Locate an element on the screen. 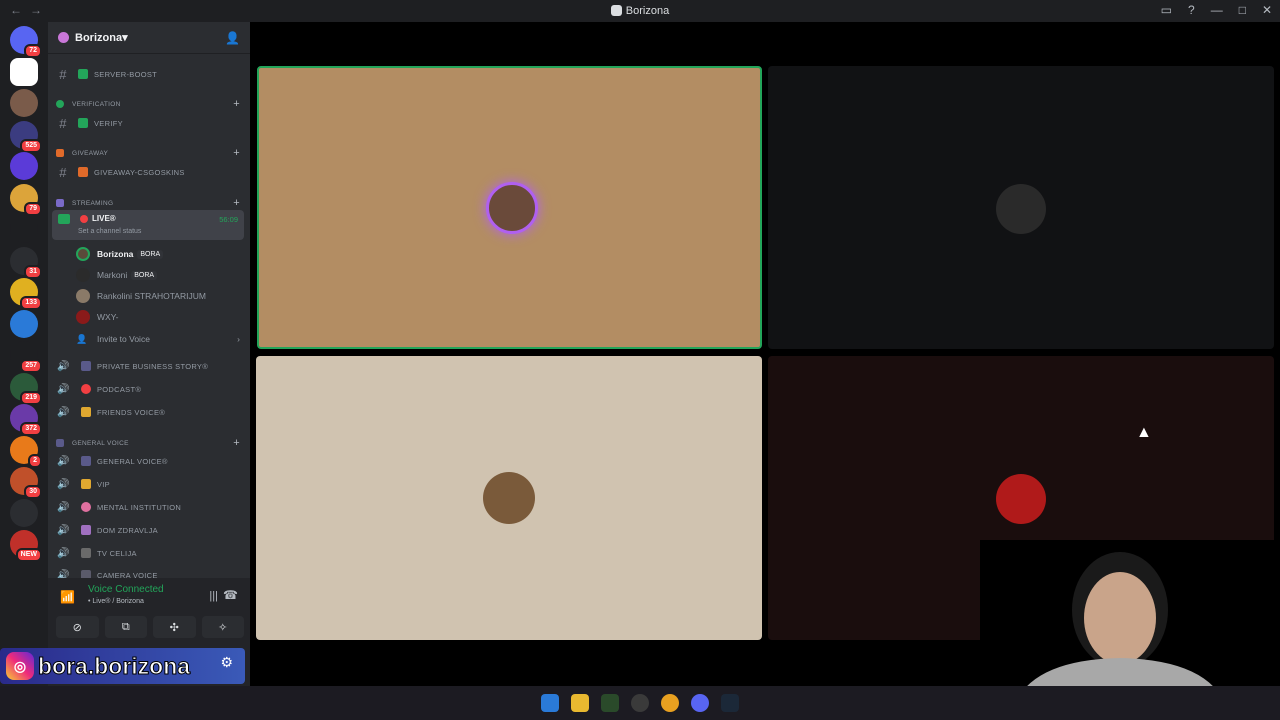 The width and height of the screenshot is (1280, 720). call-timer: 56:09 is located at coordinates (228, 219).